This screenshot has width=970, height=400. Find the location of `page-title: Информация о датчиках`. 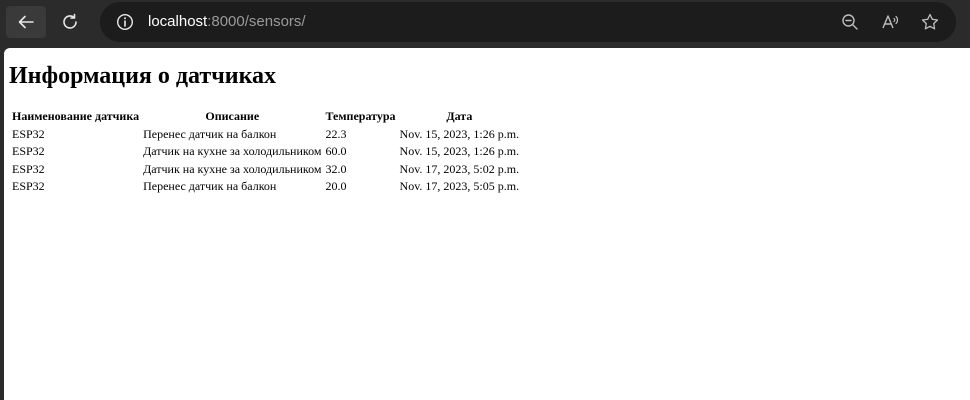

page-title: Информация о датчиках is located at coordinates (143, 76).